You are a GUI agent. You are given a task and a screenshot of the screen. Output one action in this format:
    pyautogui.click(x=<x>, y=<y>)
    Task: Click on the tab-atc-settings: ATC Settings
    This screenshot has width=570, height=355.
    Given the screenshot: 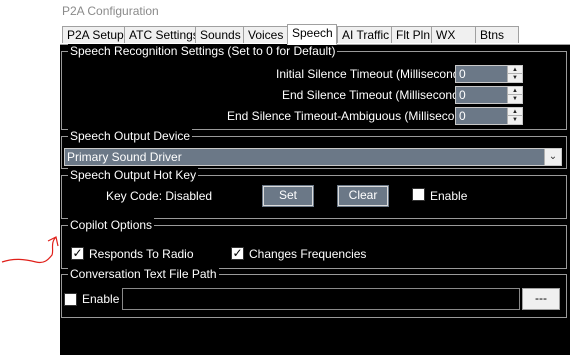 What is the action you would take?
    pyautogui.click(x=161, y=34)
    